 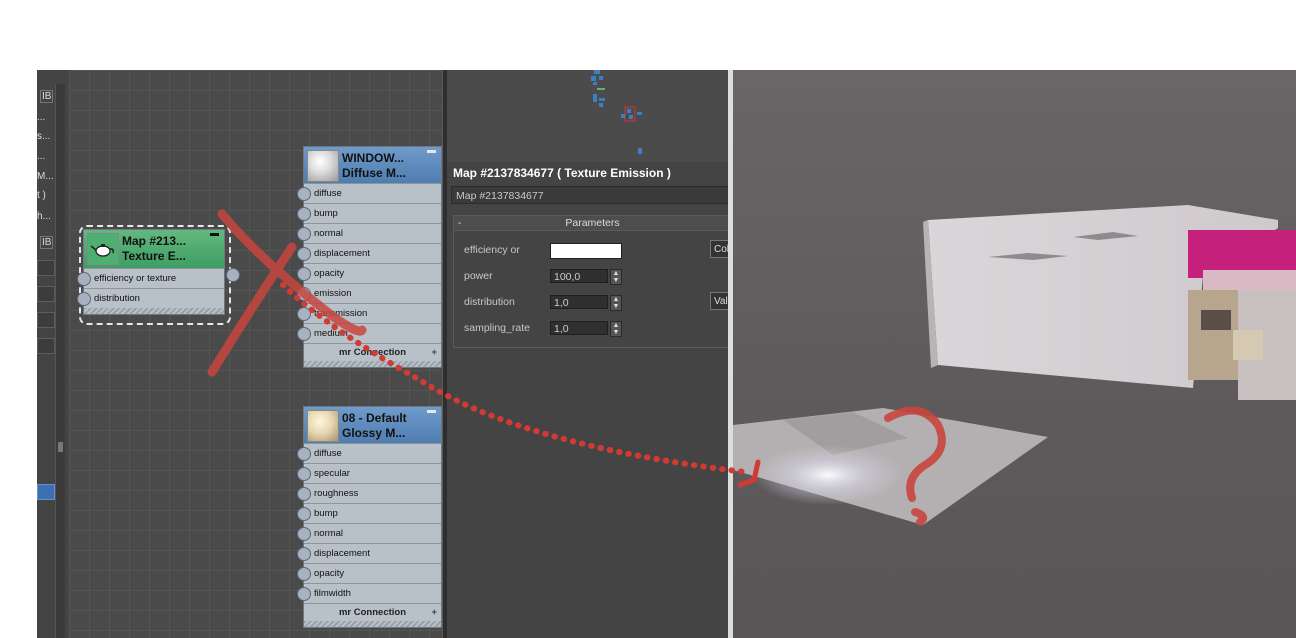 What do you see at coordinates (287, 293) in the screenshot?
I see `cross-out-annotation` at bounding box center [287, 293].